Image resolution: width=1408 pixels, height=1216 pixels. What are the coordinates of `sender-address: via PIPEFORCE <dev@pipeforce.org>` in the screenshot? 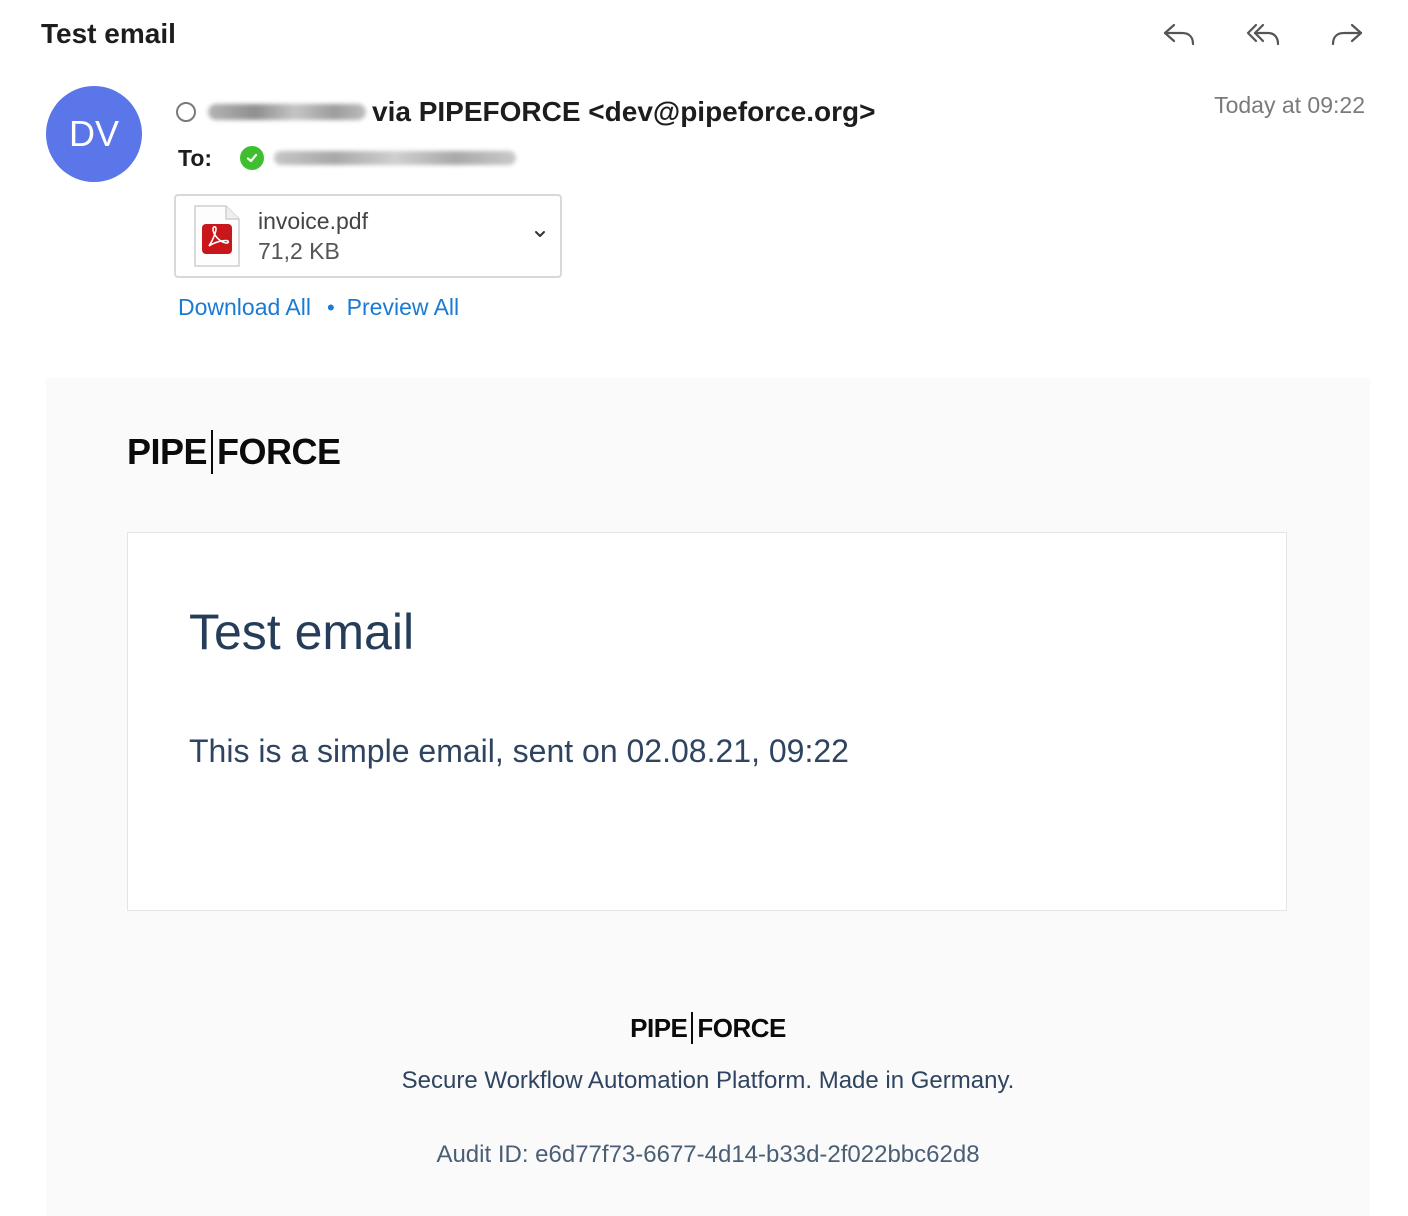 It's located at (623, 112).